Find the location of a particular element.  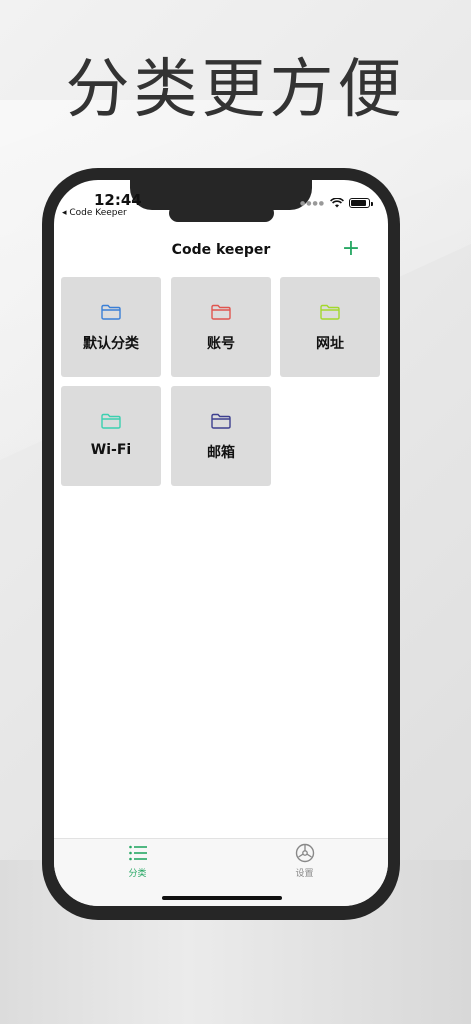

status-time: 12:44 is located at coordinates (118, 200).